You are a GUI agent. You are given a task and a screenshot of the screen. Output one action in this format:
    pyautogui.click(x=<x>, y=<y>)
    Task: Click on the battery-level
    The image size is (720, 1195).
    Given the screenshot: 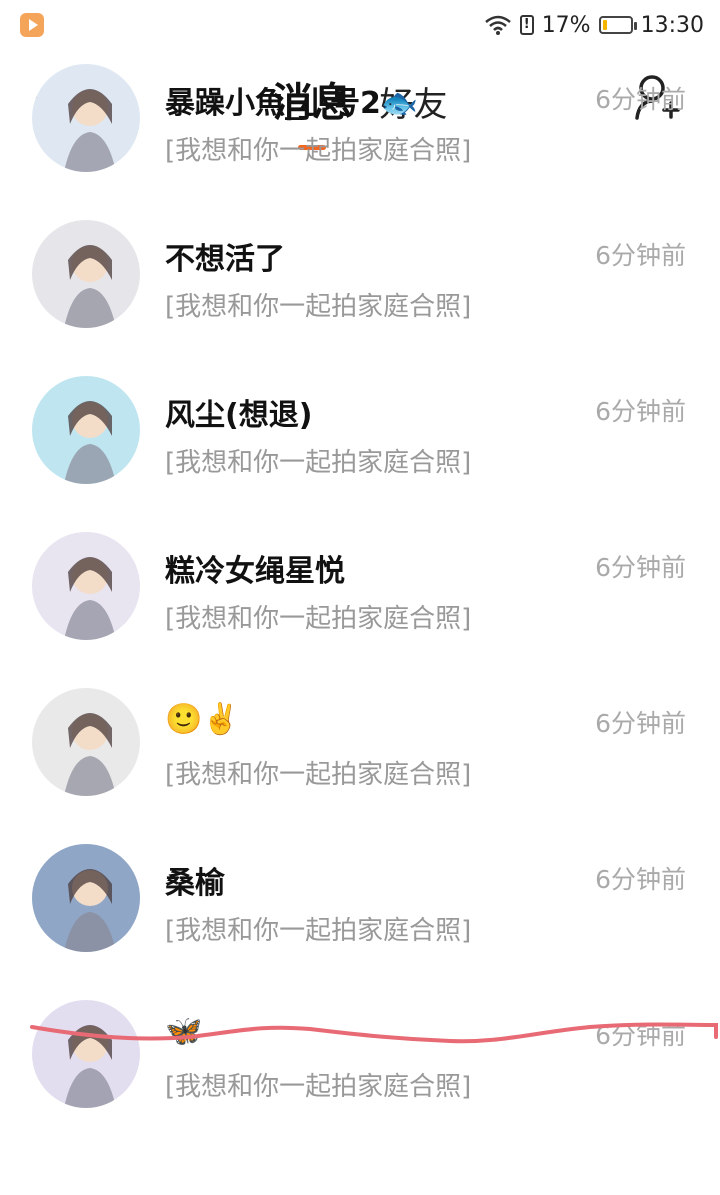 What is the action you would take?
    pyautogui.click(x=604, y=25)
    